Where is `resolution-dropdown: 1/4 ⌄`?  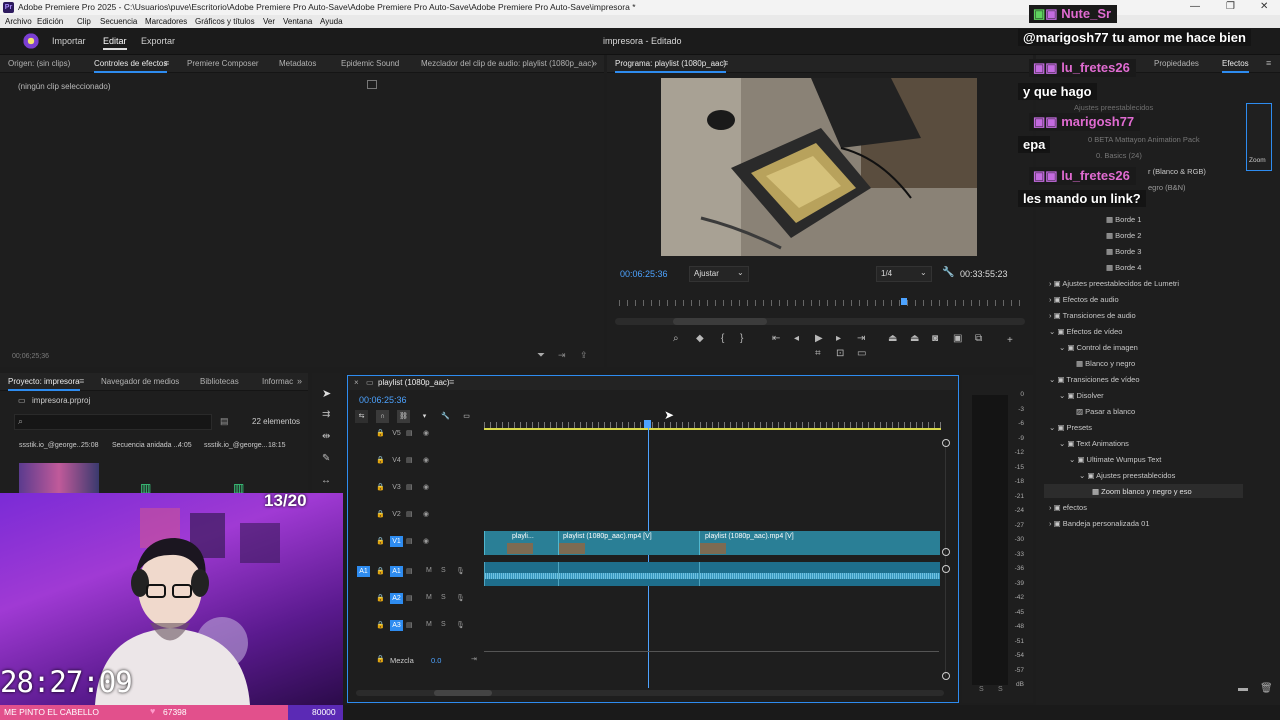
resolution-dropdown: 1/4 ⌄ is located at coordinates (904, 274).